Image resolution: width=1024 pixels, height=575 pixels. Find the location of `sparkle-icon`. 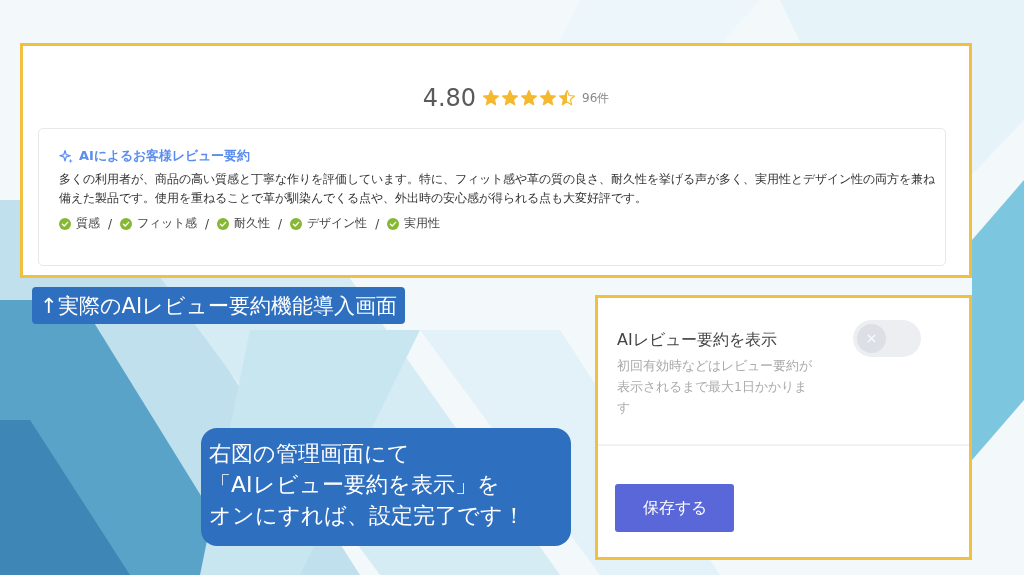

sparkle-icon is located at coordinates (66, 156).